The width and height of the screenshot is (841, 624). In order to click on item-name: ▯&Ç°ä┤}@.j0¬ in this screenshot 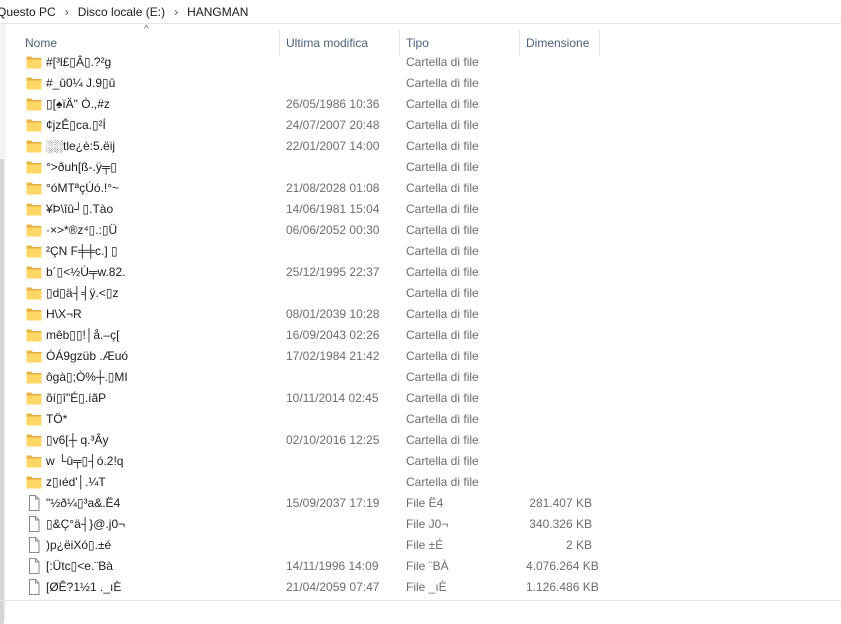, I will do `click(86, 524)`.